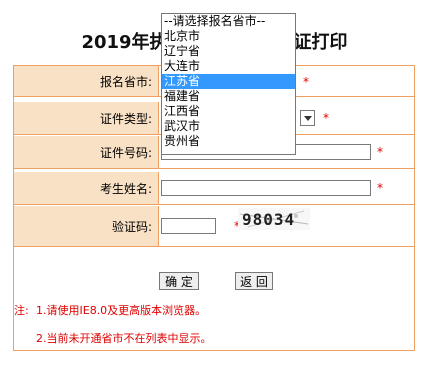  I want to click on note-2: 2.当前未开通省市不在列表中显示。, so click(124, 338).